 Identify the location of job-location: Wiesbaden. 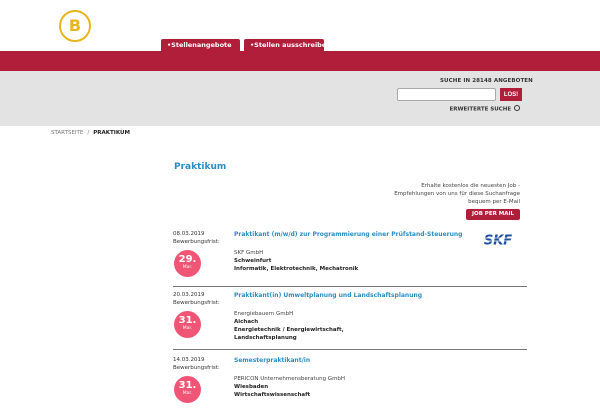
(251, 387).